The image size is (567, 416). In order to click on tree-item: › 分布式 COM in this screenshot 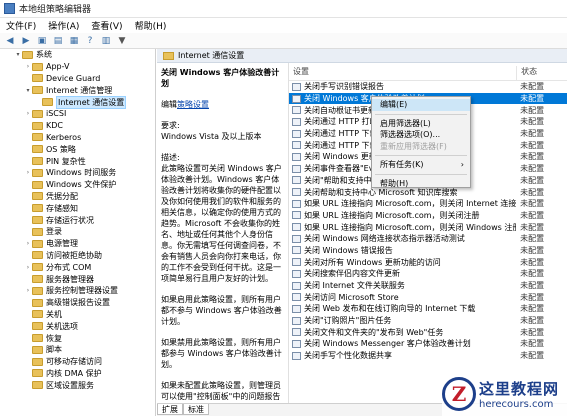, I will do `click(77, 267)`.